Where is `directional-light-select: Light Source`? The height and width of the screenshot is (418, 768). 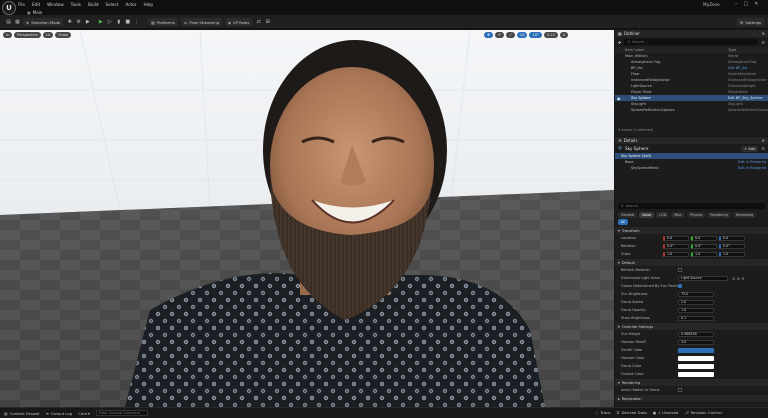
directional-light-select: Light Source is located at coordinates (703, 278).